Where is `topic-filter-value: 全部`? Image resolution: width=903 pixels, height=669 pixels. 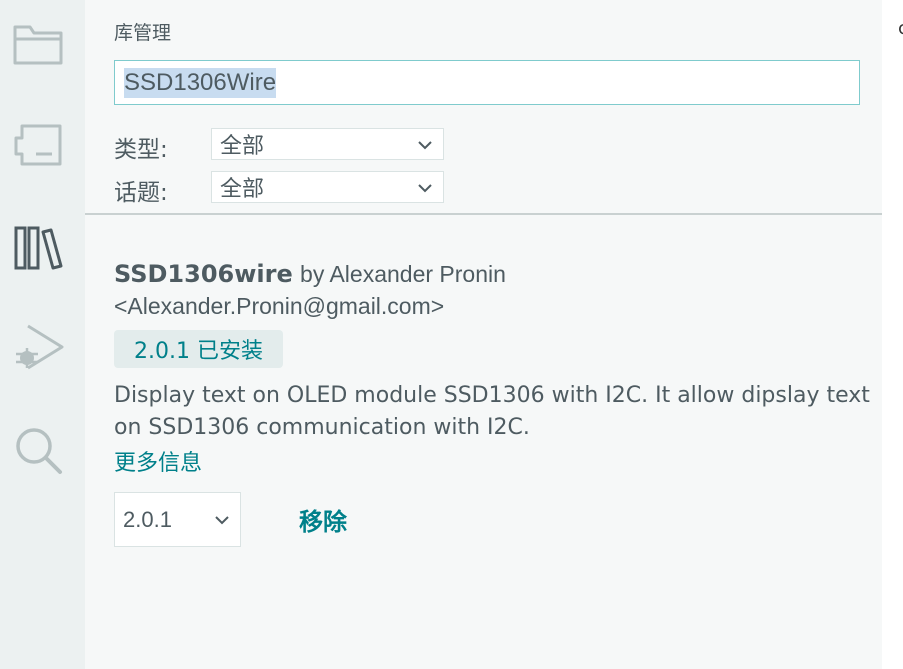 topic-filter-value: 全部 is located at coordinates (242, 189).